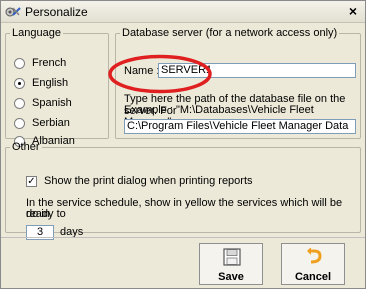 The height and width of the screenshot is (289, 366). Describe the element at coordinates (13, 12) in the screenshot. I see `settings-icon` at that location.